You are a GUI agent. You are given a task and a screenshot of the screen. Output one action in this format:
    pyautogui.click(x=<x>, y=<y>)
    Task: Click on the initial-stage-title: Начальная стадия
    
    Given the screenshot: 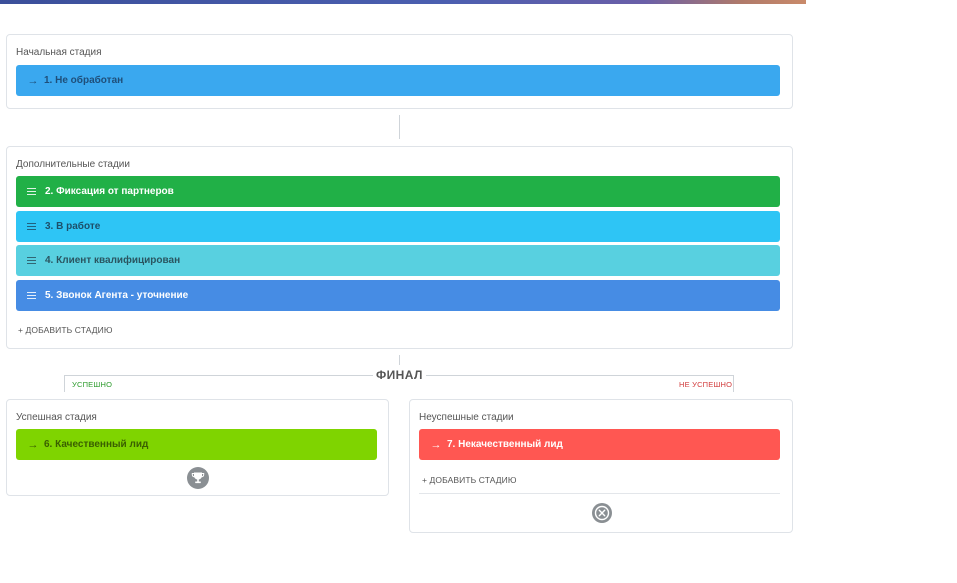 What is the action you would take?
    pyautogui.click(x=59, y=52)
    